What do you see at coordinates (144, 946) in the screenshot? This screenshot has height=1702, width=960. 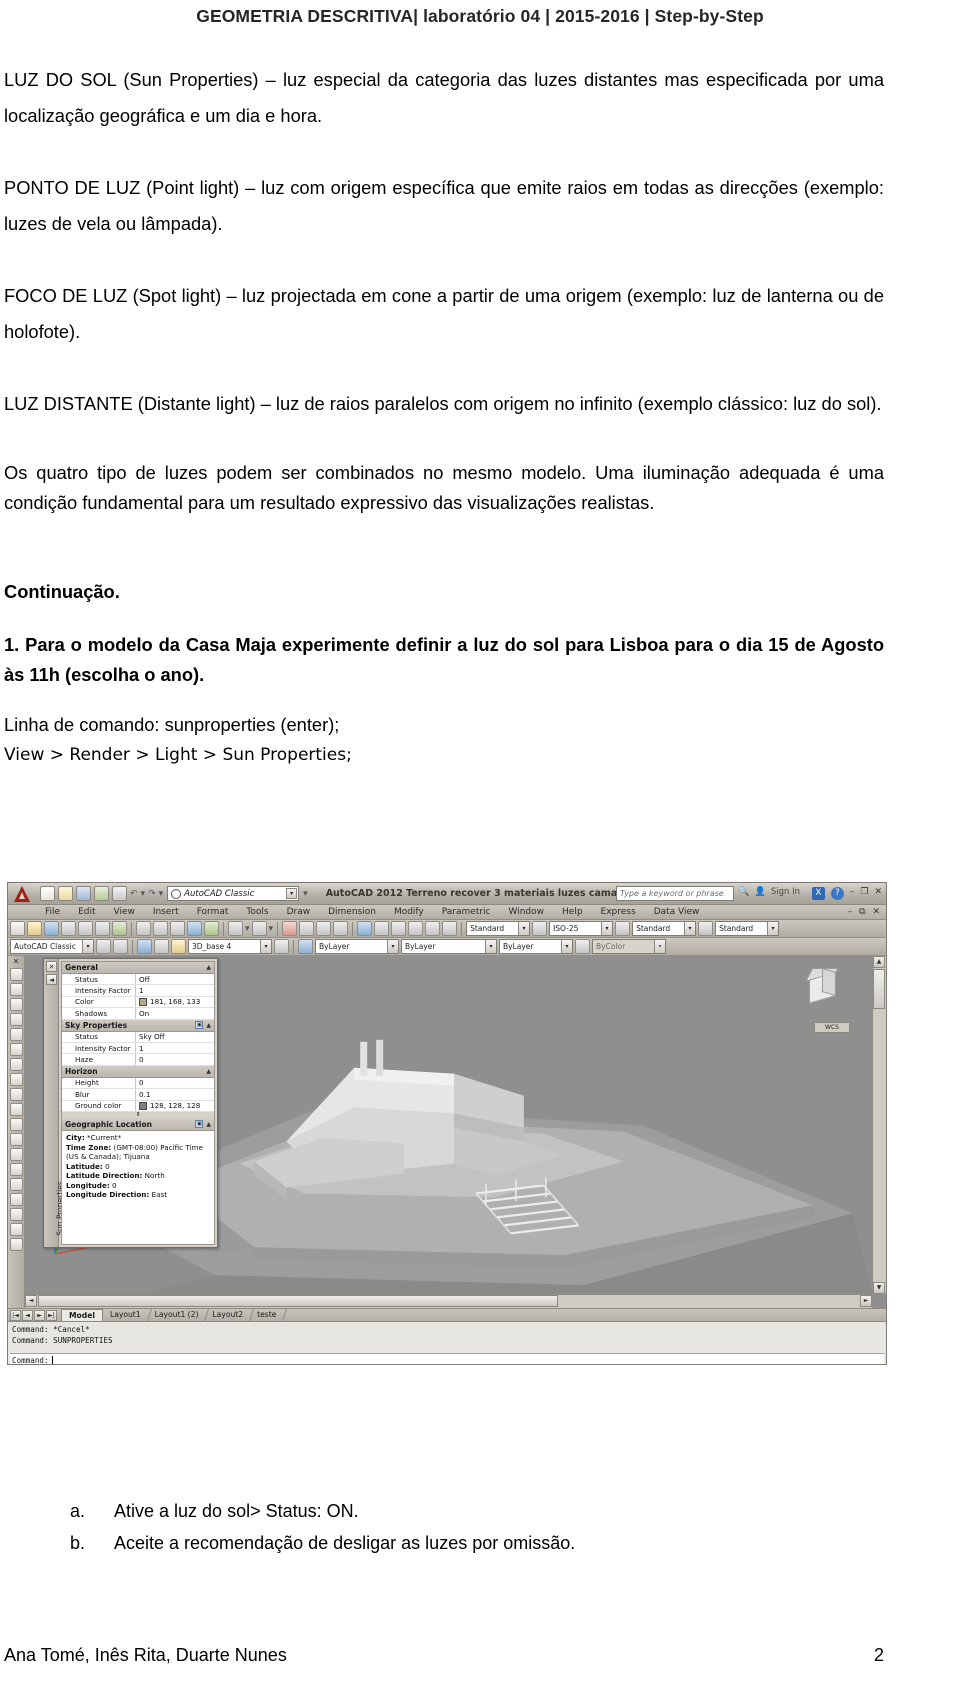 I see `layer-properties-icon` at bounding box center [144, 946].